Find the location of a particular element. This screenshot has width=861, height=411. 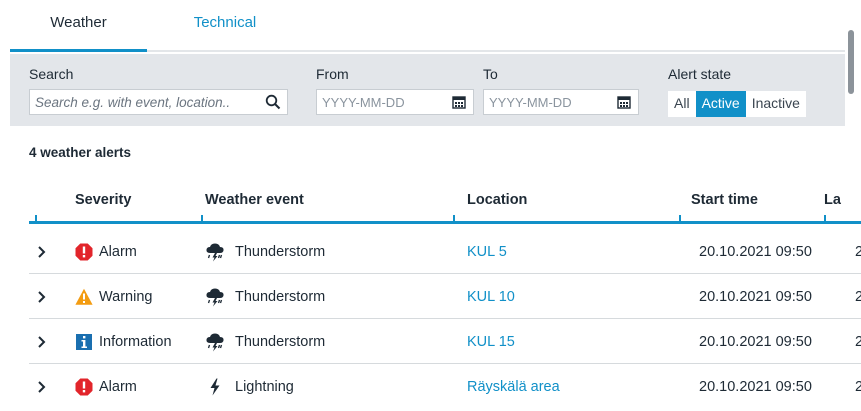

column-last: La is located at coordinates (832, 200).